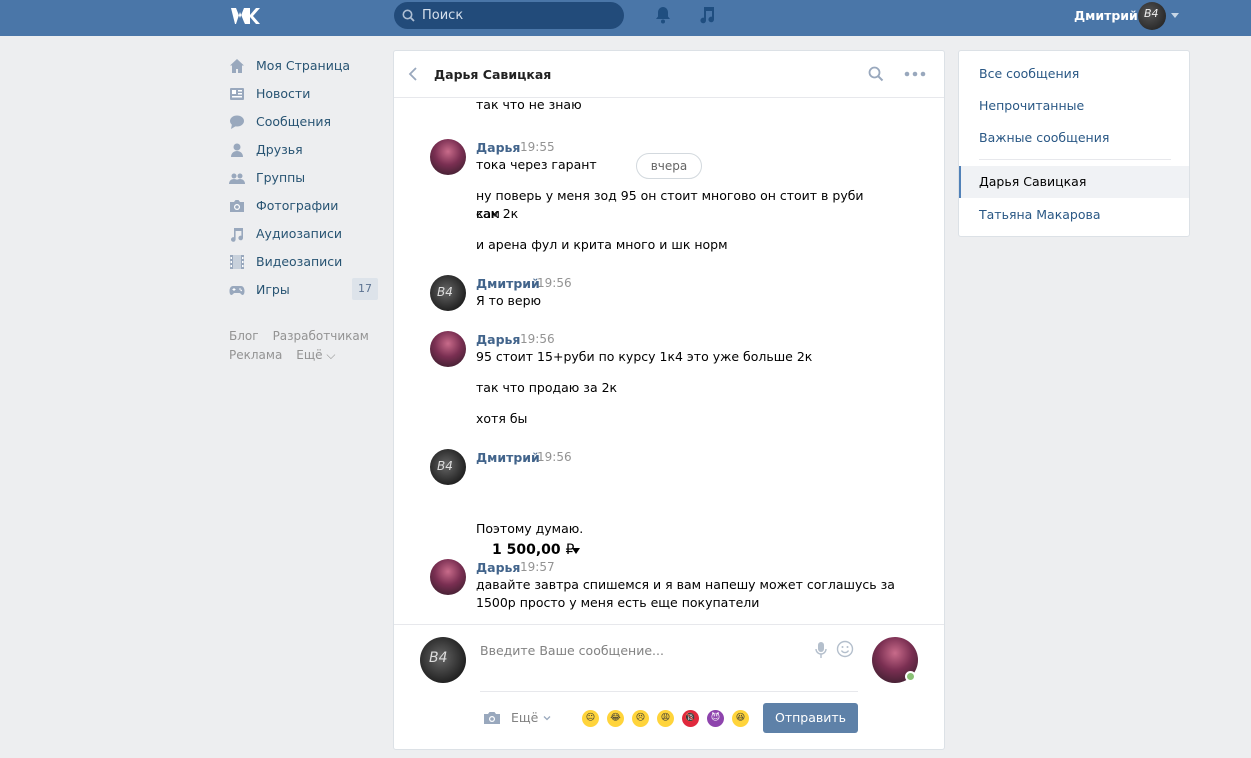 The image size is (1251, 758). Describe the element at coordinates (669, 74) in the screenshot. I see `chat-header: Дарья Савицкая` at that location.